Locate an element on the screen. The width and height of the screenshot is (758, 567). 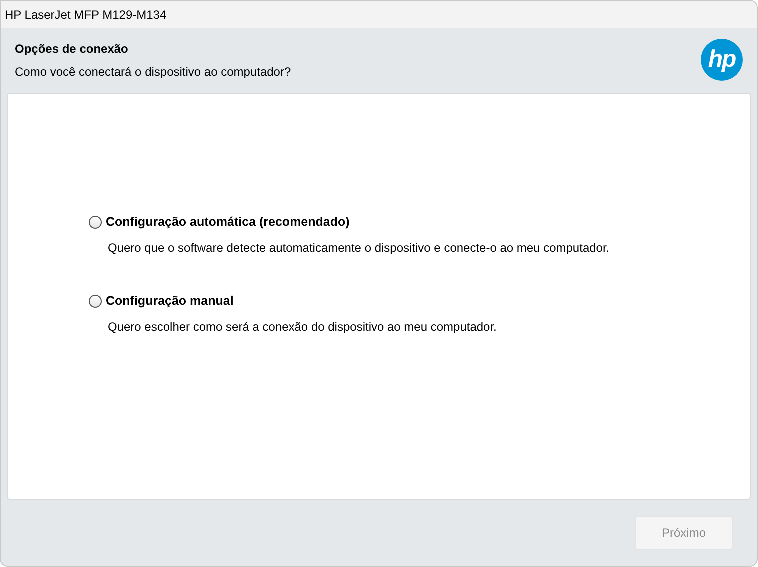
option-description: Quero escolher como será a conexão do dispositivo ao meu computador. is located at coordinates (303, 327).